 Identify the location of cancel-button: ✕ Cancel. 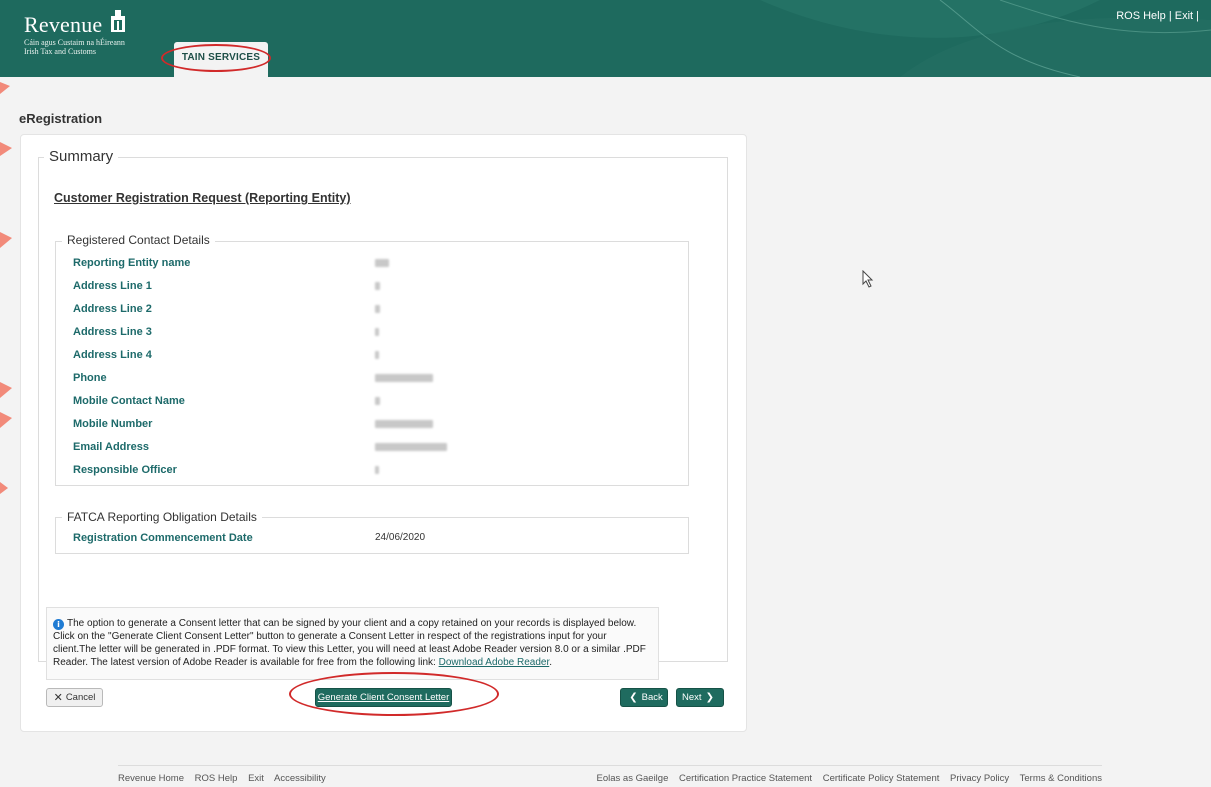
(74, 697).